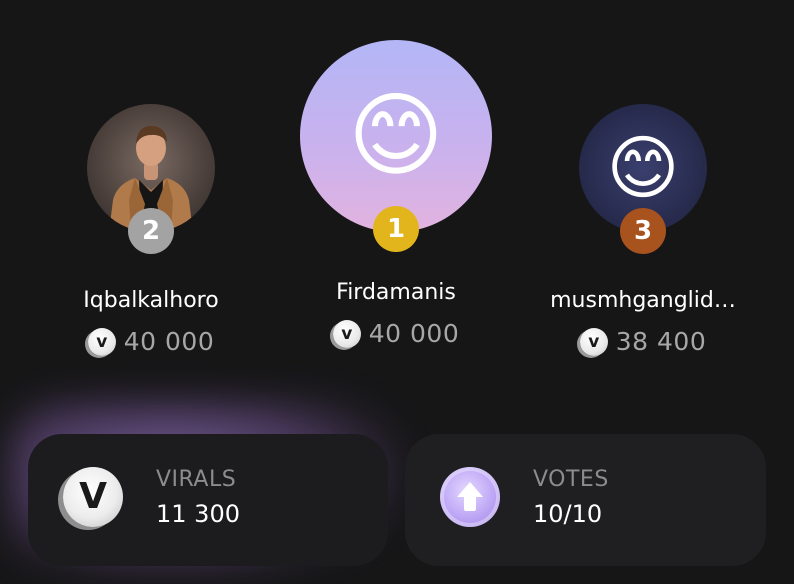 Image resolution: width=794 pixels, height=584 pixels. I want to click on virals-label: VIRALS, so click(196, 479).